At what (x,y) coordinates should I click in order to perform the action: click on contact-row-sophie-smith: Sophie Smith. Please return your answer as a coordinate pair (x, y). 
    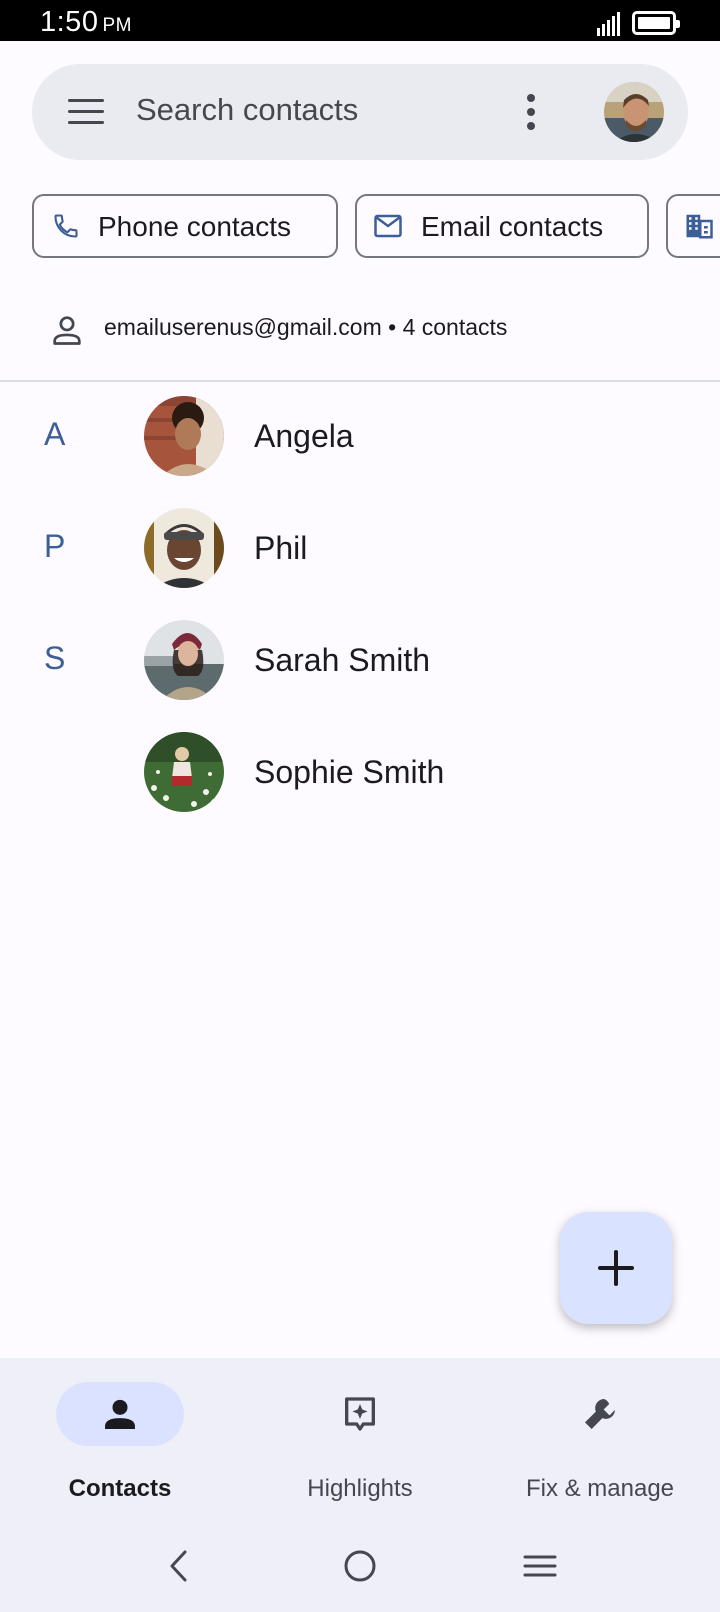
    Looking at the image, I should click on (360, 772).